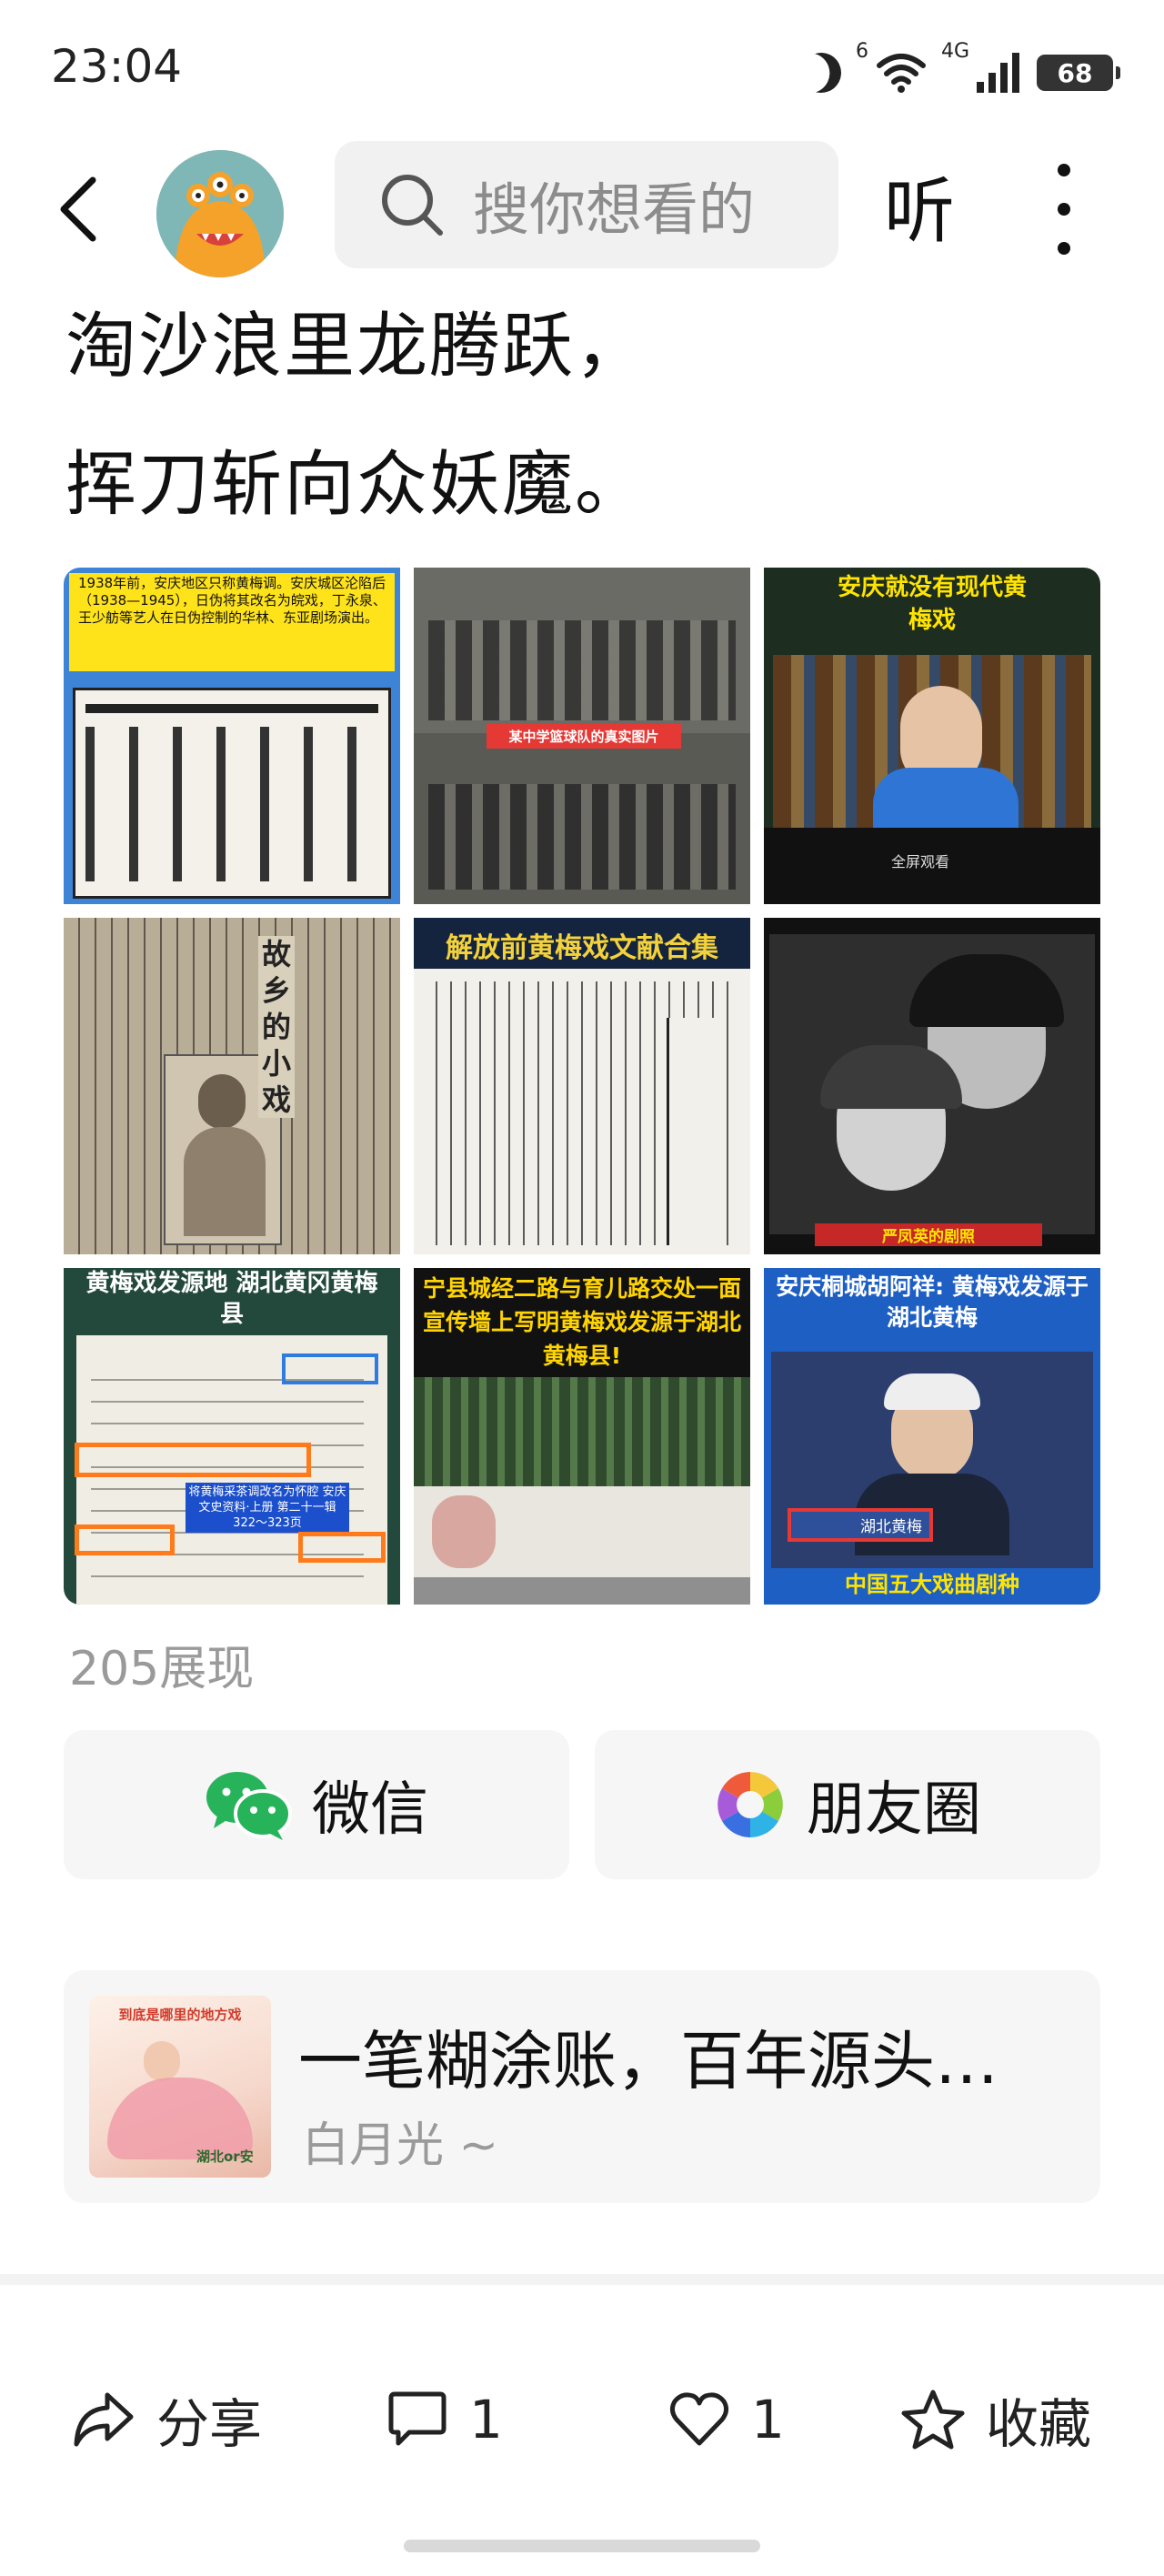 The image size is (1164, 2576). What do you see at coordinates (582, 2279) in the screenshot?
I see `section-divider` at bounding box center [582, 2279].